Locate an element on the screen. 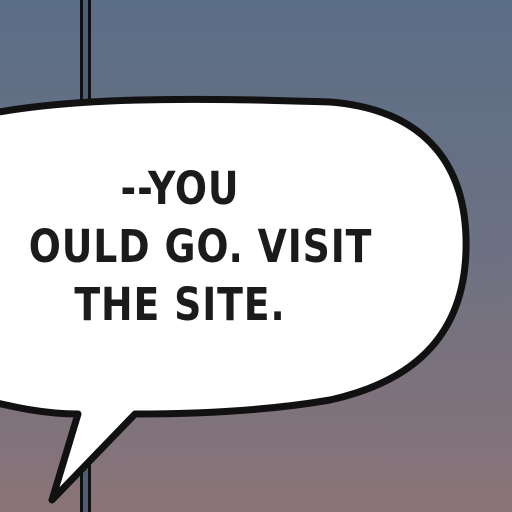 The width and height of the screenshot is (512, 512). speech-line-2: OULD GO. VISIT is located at coordinates (200, 246).